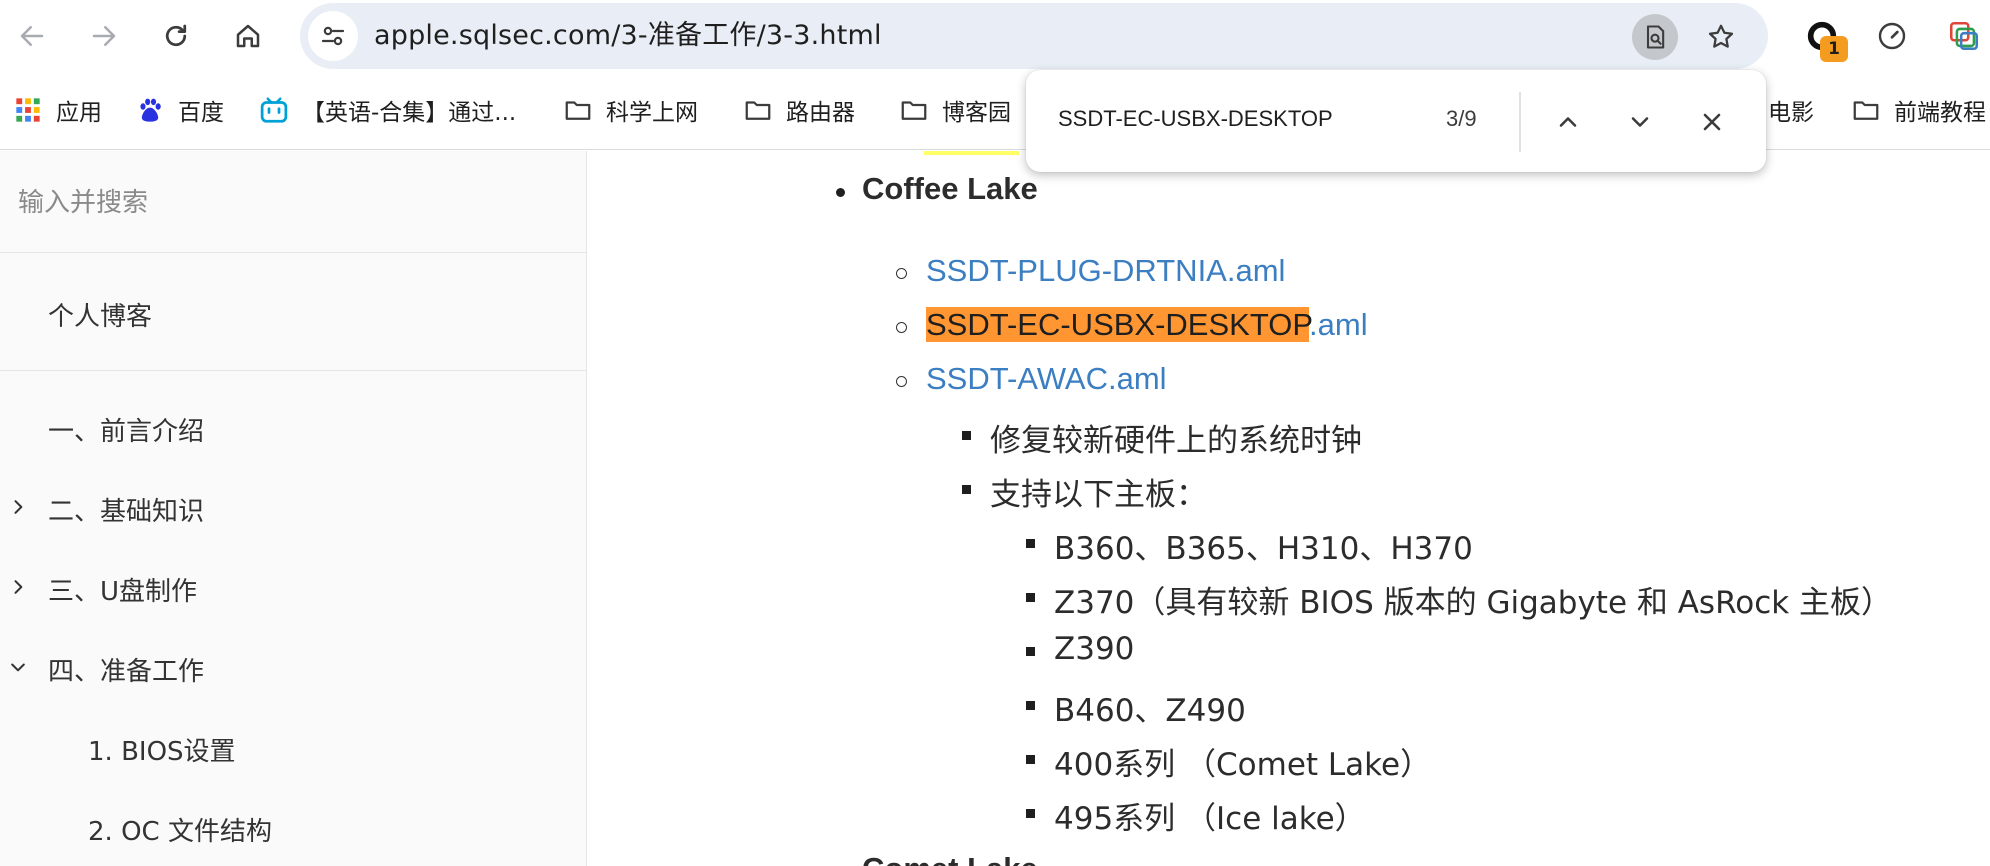  What do you see at coordinates (1034, 36) in the screenshot?
I see `address-bar: apple.sqlsec.com/3-准备工作/3-3.html` at bounding box center [1034, 36].